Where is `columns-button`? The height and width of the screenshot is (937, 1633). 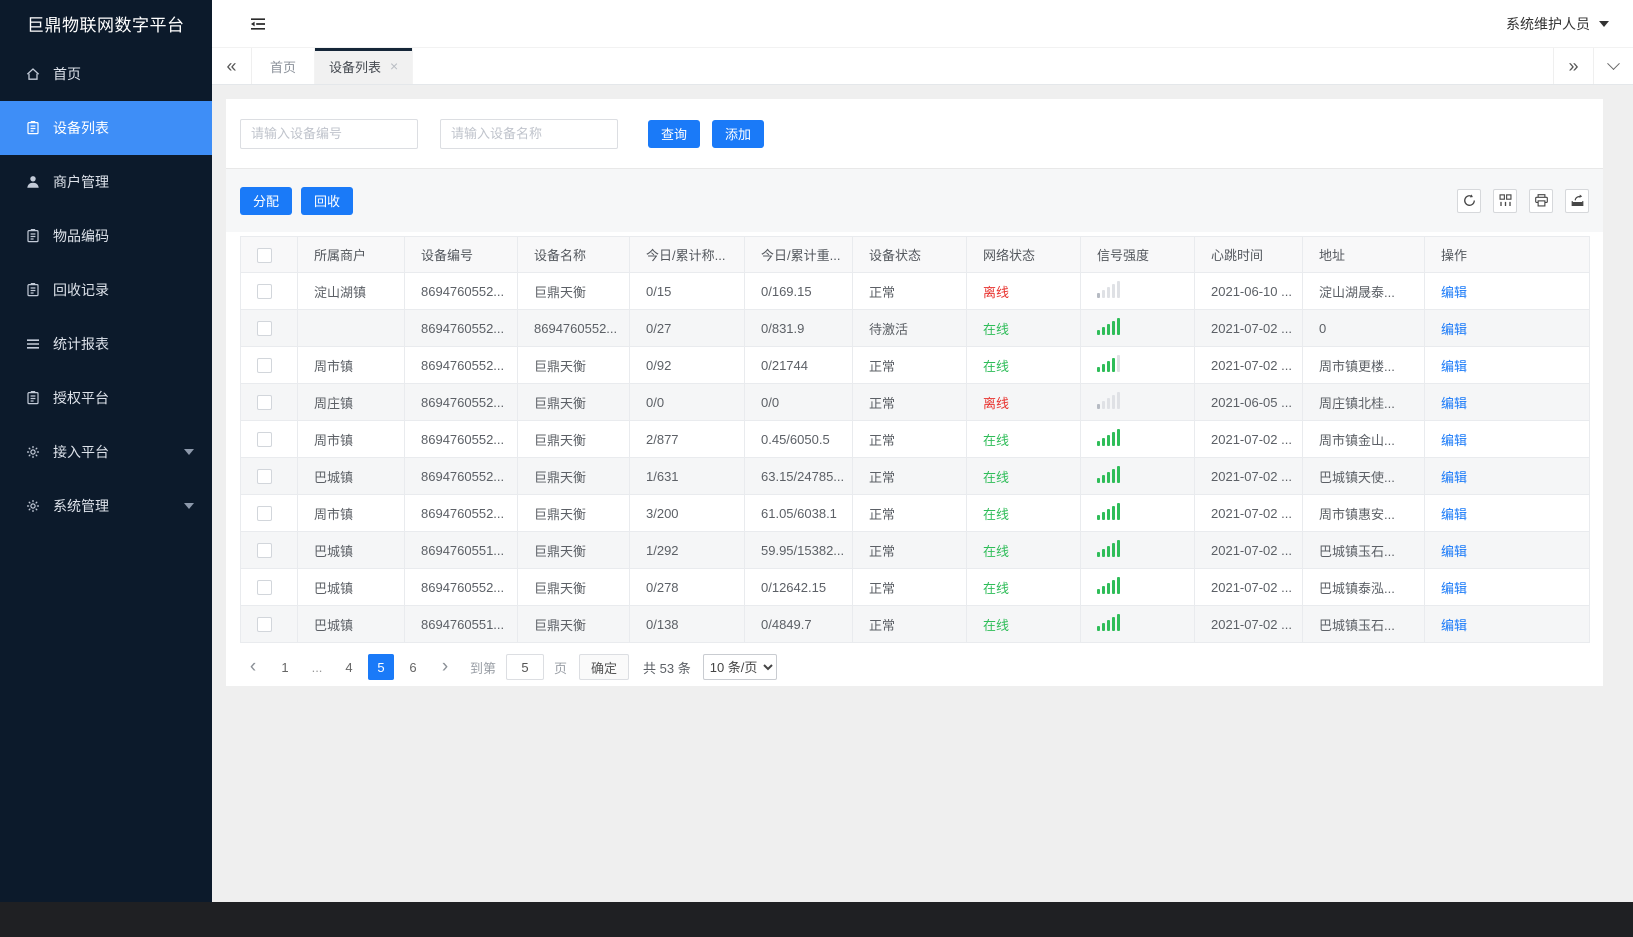
columns-button is located at coordinates (1505, 200).